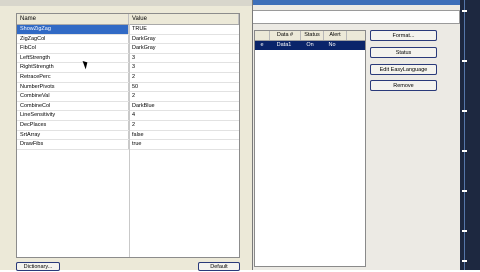 The height and width of the screenshot is (272, 480). Describe the element at coordinates (73, 58) in the screenshot. I see `input-name-cell: LeftStrength` at that location.